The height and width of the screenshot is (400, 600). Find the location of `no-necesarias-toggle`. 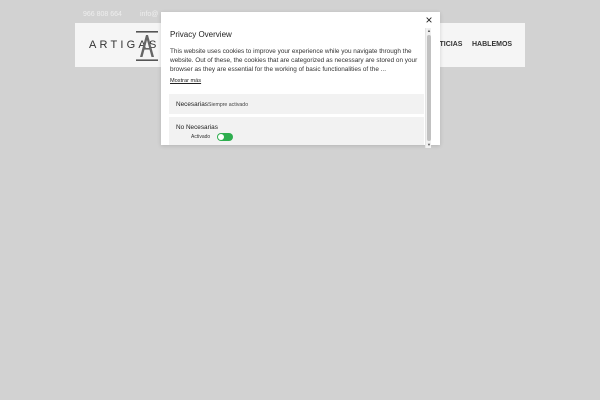

no-necesarias-toggle is located at coordinates (225, 137).